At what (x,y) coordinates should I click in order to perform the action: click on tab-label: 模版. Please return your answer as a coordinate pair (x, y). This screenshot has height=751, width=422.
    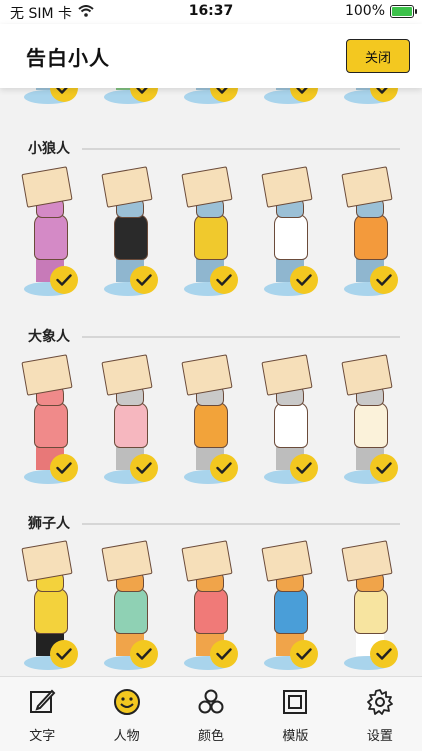
    Looking at the image, I should click on (295, 736).